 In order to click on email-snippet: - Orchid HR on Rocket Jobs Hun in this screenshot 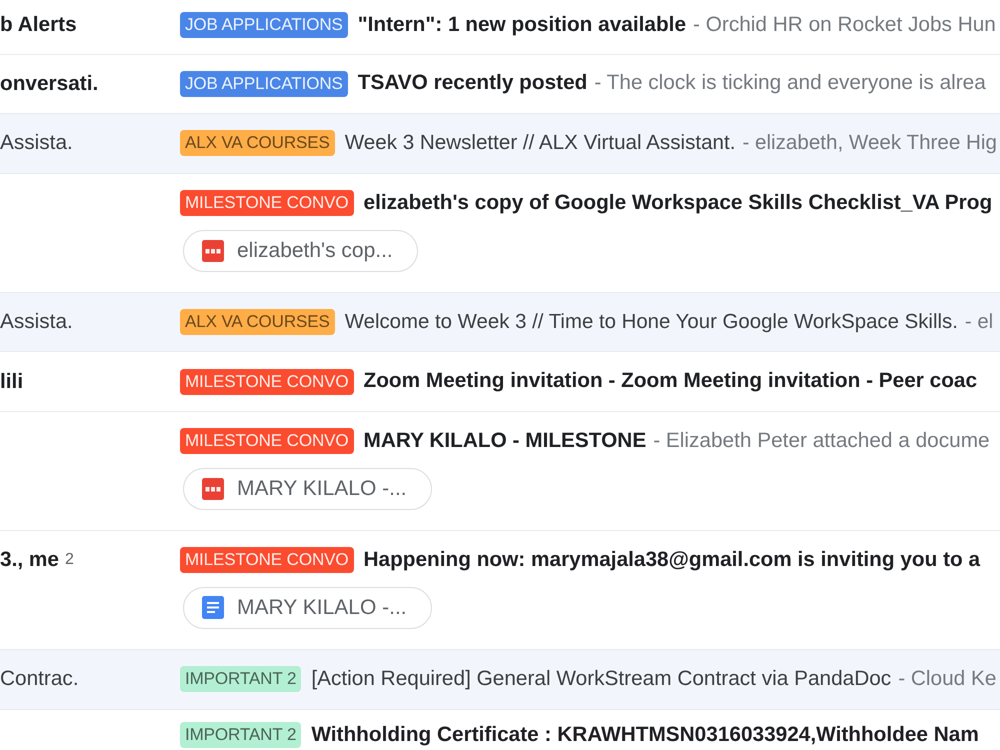, I will do `click(844, 24)`.